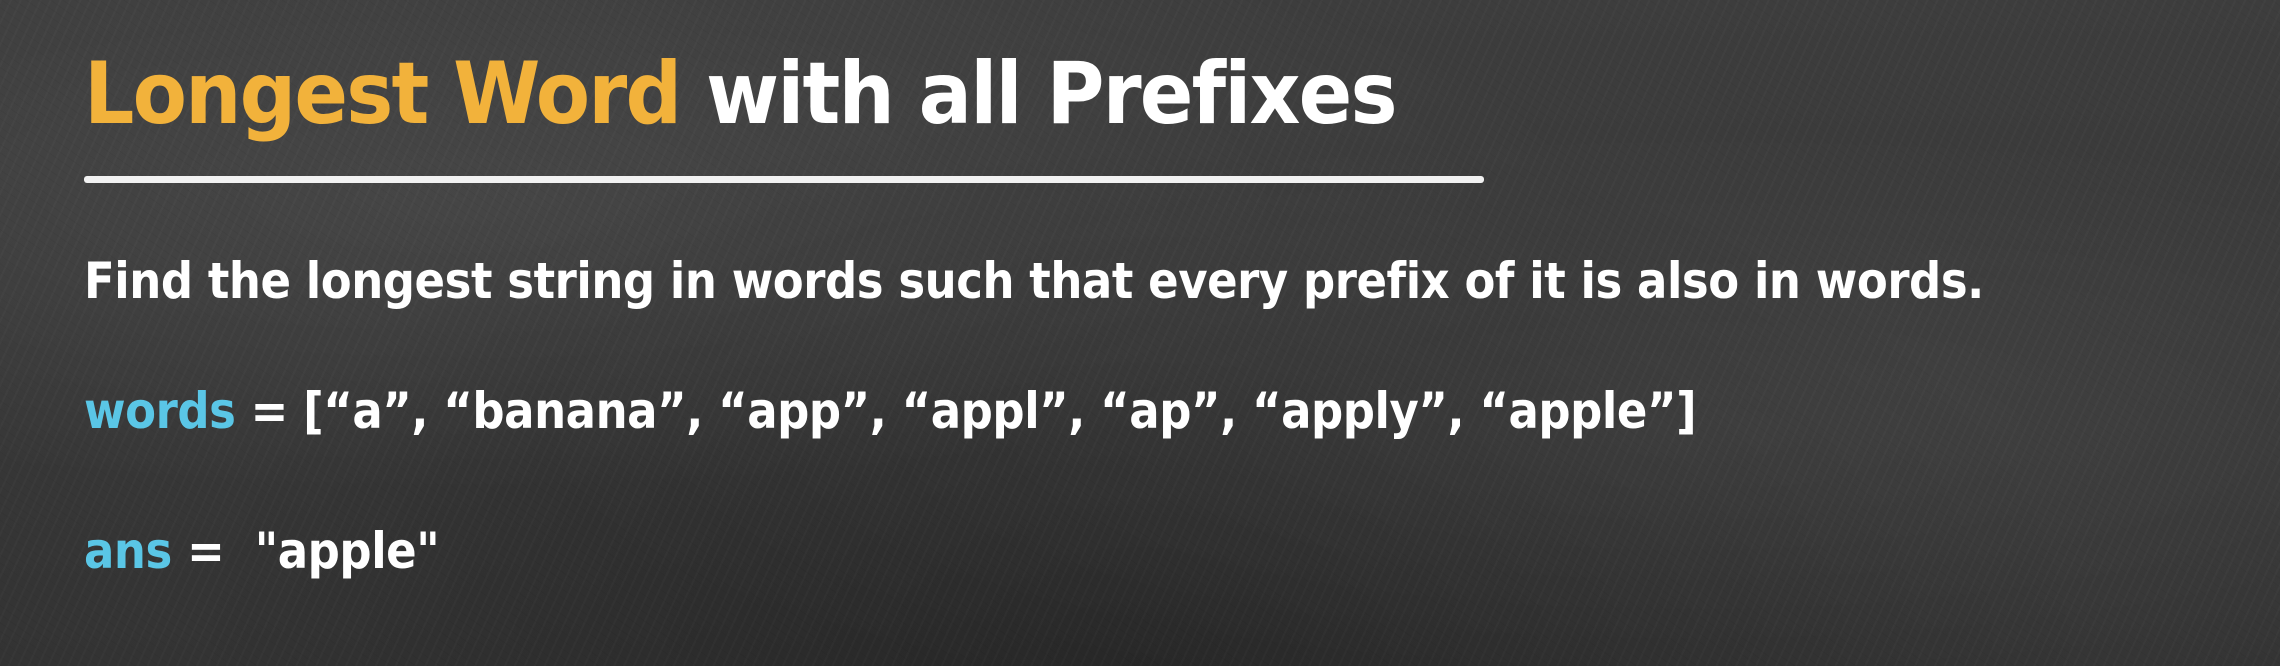 The width and height of the screenshot is (2280, 666). What do you see at coordinates (383, 94) in the screenshot?
I see `title-accent-text: Longest Word` at bounding box center [383, 94].